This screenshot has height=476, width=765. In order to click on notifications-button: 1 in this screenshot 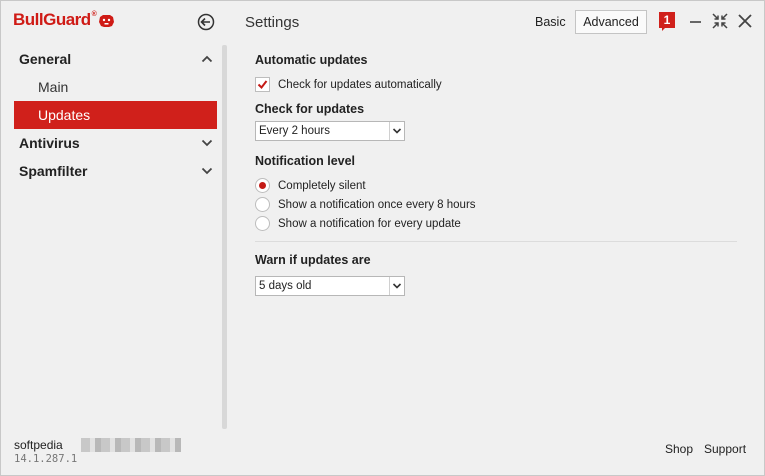, I will do `click(667, 21)`.